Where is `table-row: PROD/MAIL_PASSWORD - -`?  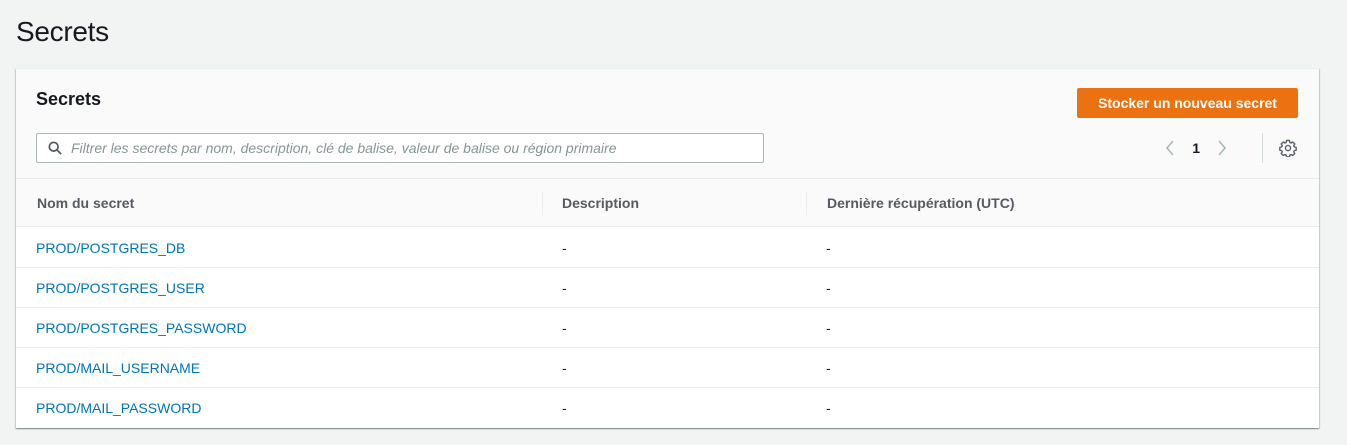 table-row: PROD/MAIL_PASSWORD - - is located at coordinates (667, 408).